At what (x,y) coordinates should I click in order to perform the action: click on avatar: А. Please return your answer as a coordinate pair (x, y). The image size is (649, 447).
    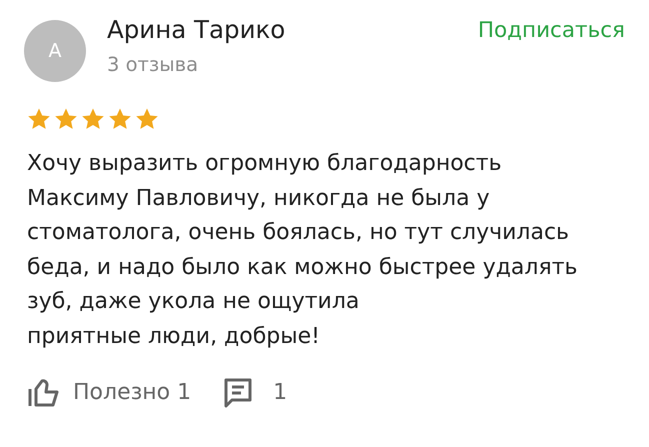
    Looking at the image, I should click on (55, 51).